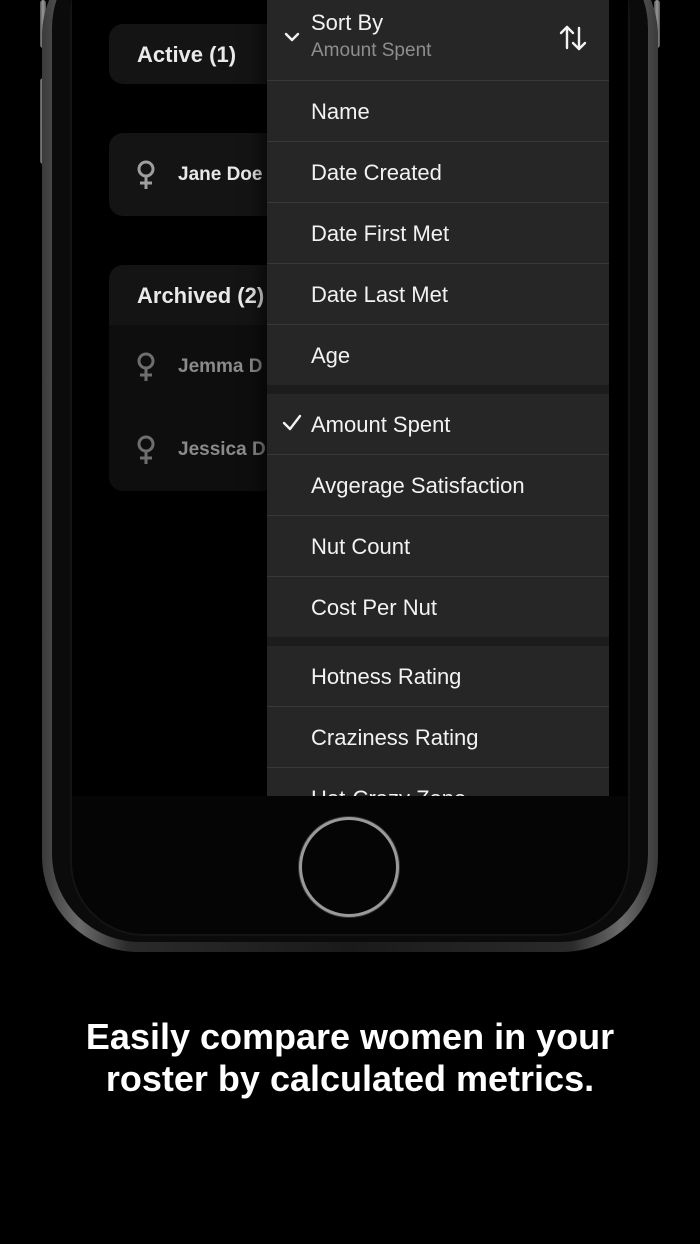 Image resolution: width=700 pixels, height=1244 pixels. I want to click on sort-option-hotness-rating: Hotness Rating, so click(438, 676).